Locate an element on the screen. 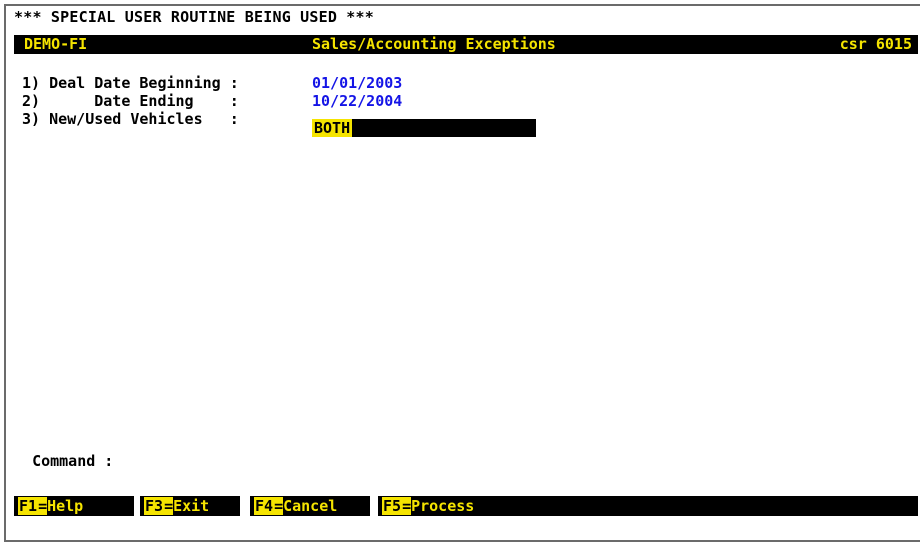 The width and height of the screenshot is (920, 547). f3-label: Exit is located at coordinates (191, 506).